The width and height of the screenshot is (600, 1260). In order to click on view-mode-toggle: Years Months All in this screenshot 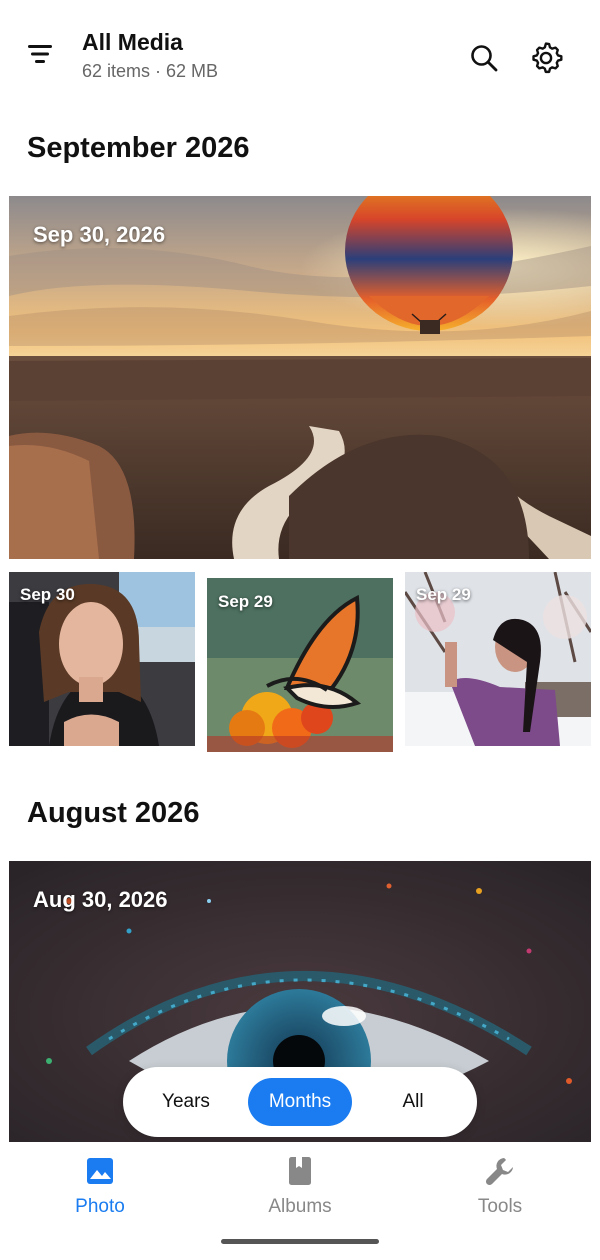, I will do `click(300, 1102)`.